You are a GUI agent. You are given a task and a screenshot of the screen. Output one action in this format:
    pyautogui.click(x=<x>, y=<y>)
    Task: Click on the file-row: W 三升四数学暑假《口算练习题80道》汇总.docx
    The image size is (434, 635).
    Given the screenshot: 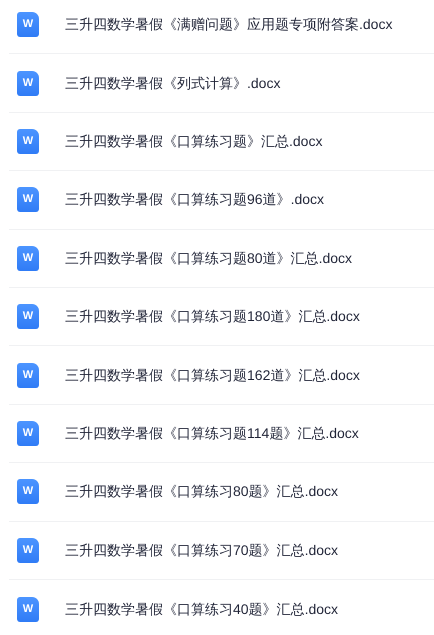 What is the action you would take?
    pyautogui.click(x=221, y=259)
    